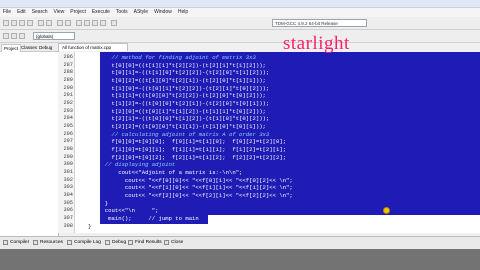  Describe the element at coordinates (68, 95) in the screenshot. I see `line-number: 291` at that location.